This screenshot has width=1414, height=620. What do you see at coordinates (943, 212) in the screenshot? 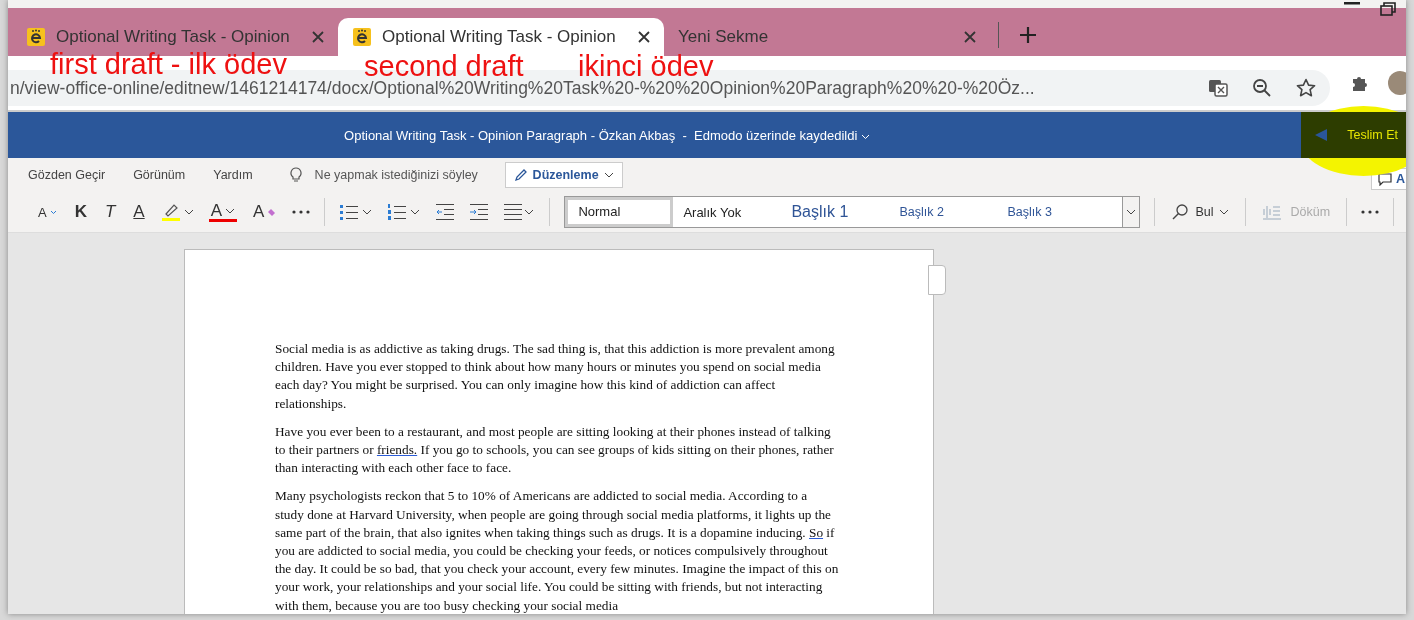
I see `style-option: Başlık 2` at bounding box center [943, 212].